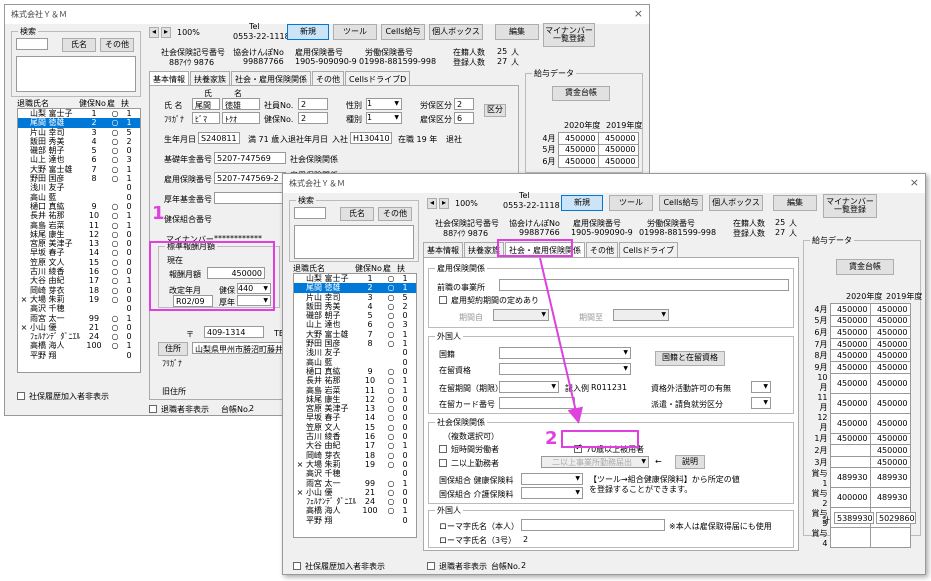 The height and width of the screenshot is (581, 931). I want to click on list-item: 妹尾 康生 12 ○ 0, so click(355, 399).